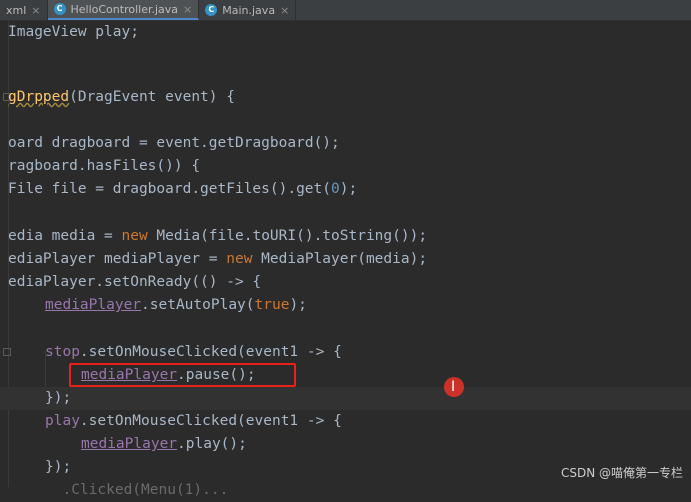 Image resolution: width=691 pixels, height=502 pixels. I want to click on code-line: File file = dragboard.getFiles().get(0);, so click(183, 189).